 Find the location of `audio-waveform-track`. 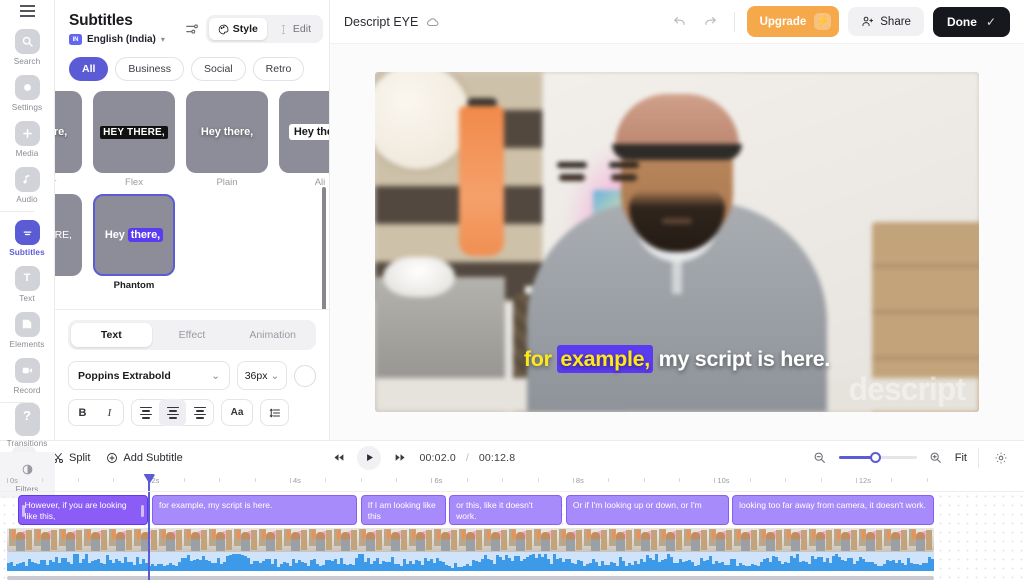

audio-waveform-track is located at coordinates (470, 561).